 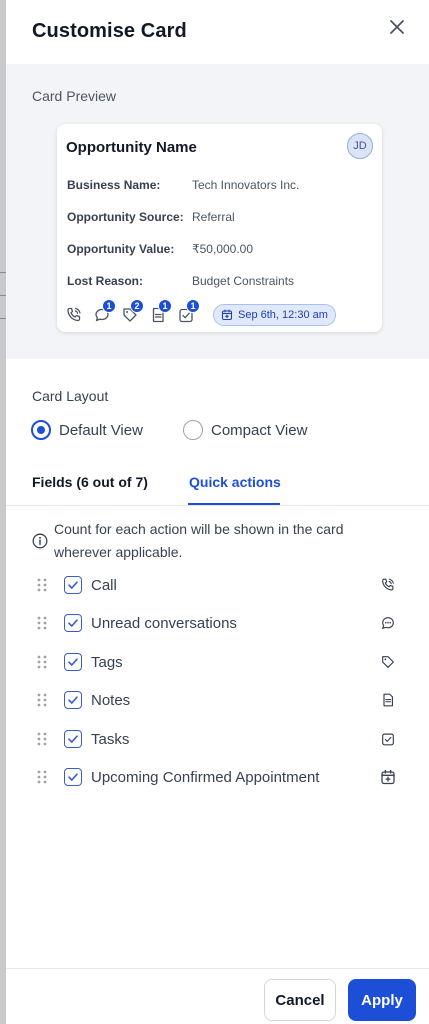 I want to click on list-item: Tags, so click(x=217, y=662).